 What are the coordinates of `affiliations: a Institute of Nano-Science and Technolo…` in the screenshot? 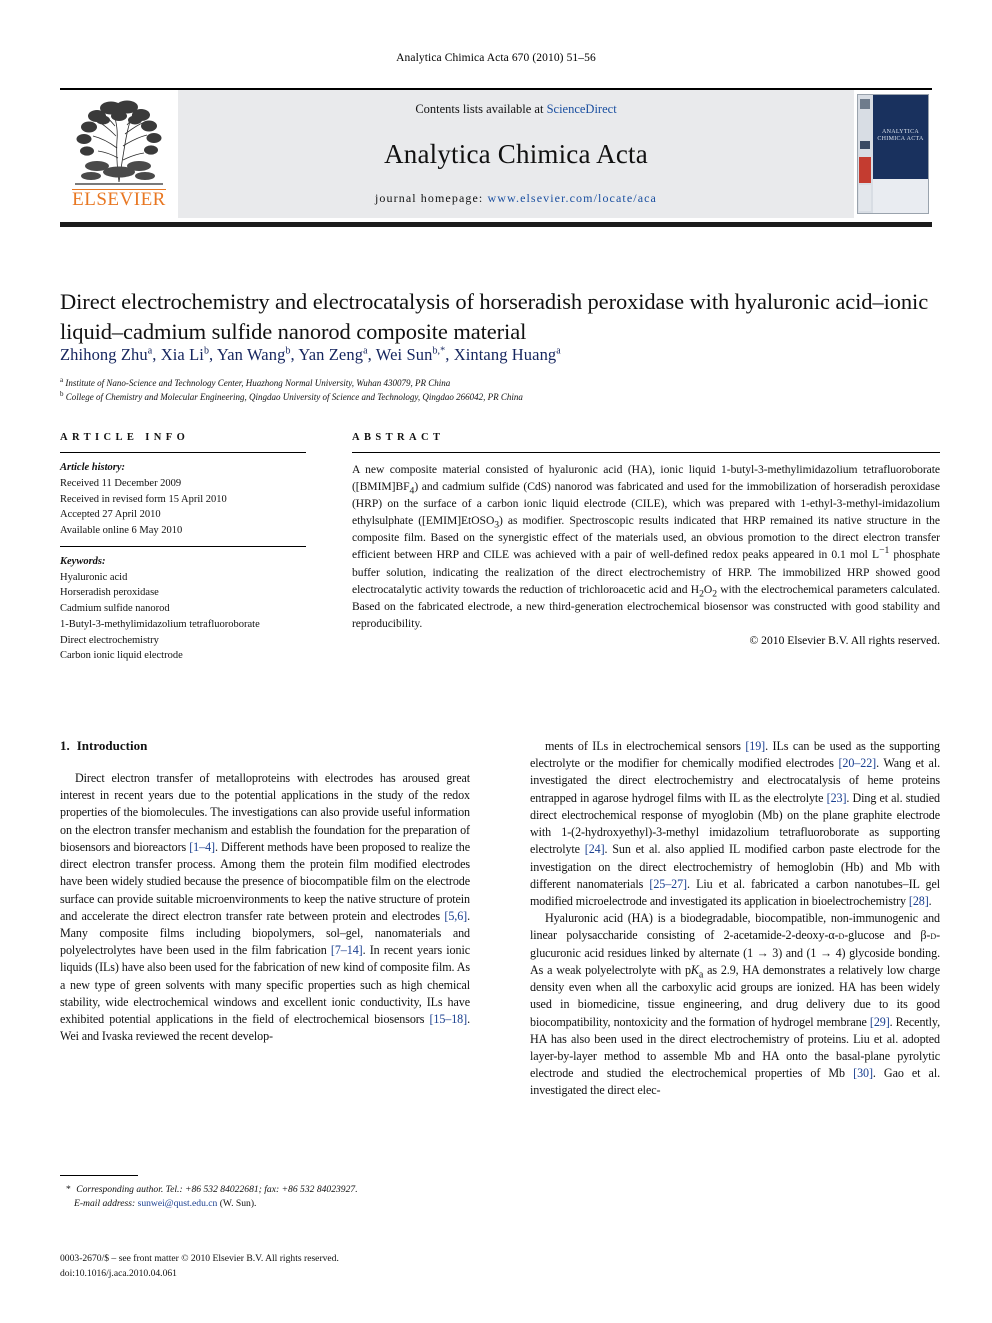 It's located at (500, 391).